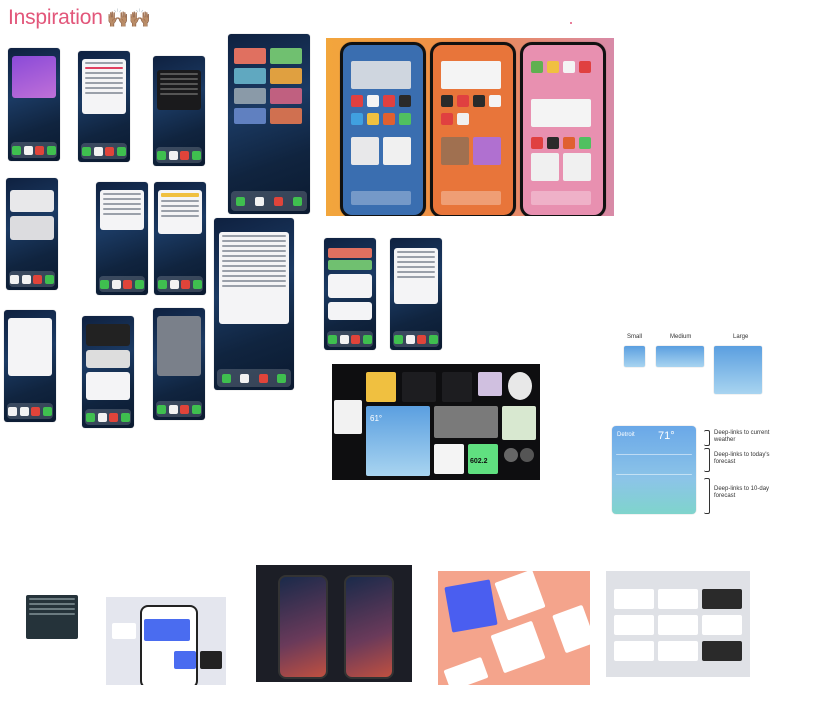 Image resolution: width=828 pixels, height=707 pixels. Describe the element at coordinates (470, 127) in the screenshot. I see `thumb-ios14-three-phones` at that location.